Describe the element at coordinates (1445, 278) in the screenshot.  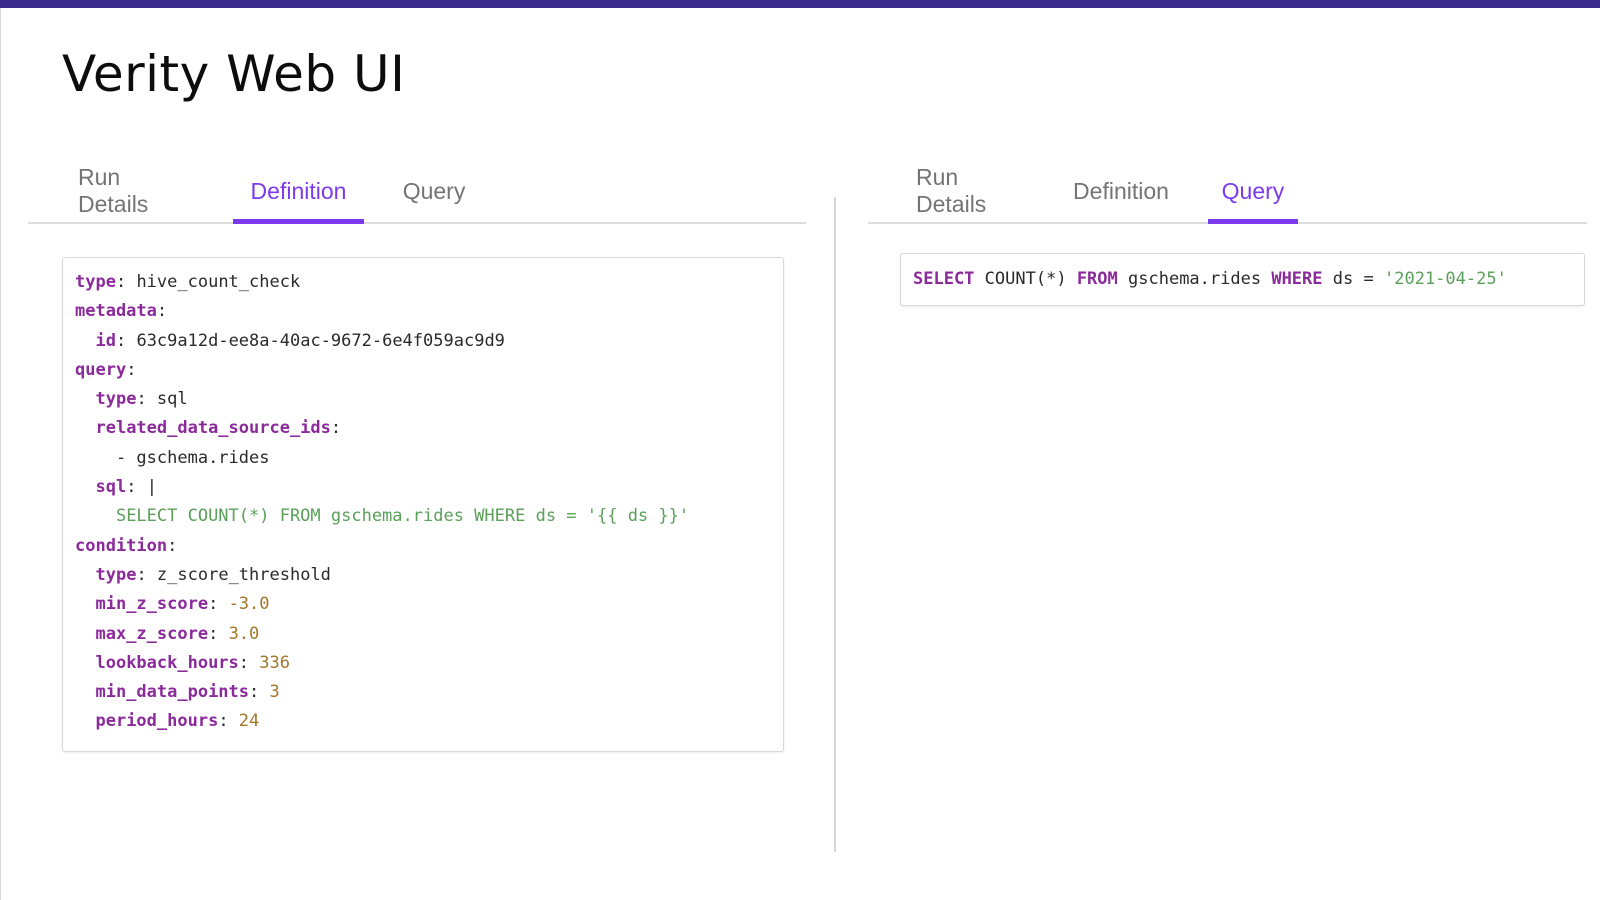
I see `sql-string-literal: '2021-04-25'` at that location.